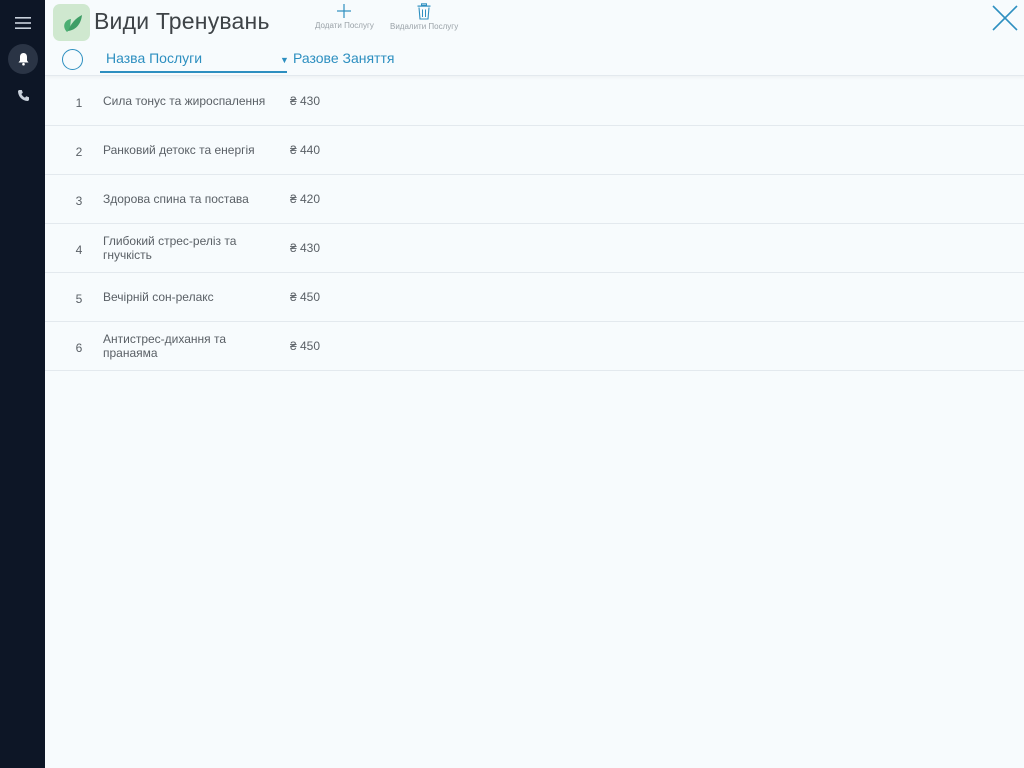 The height and width of the screenshot is (768, 1024). Describe the element at coordinates (179, 150) in the screenshot. I see `service-name: Ранковий детокс та енергія` at that location.